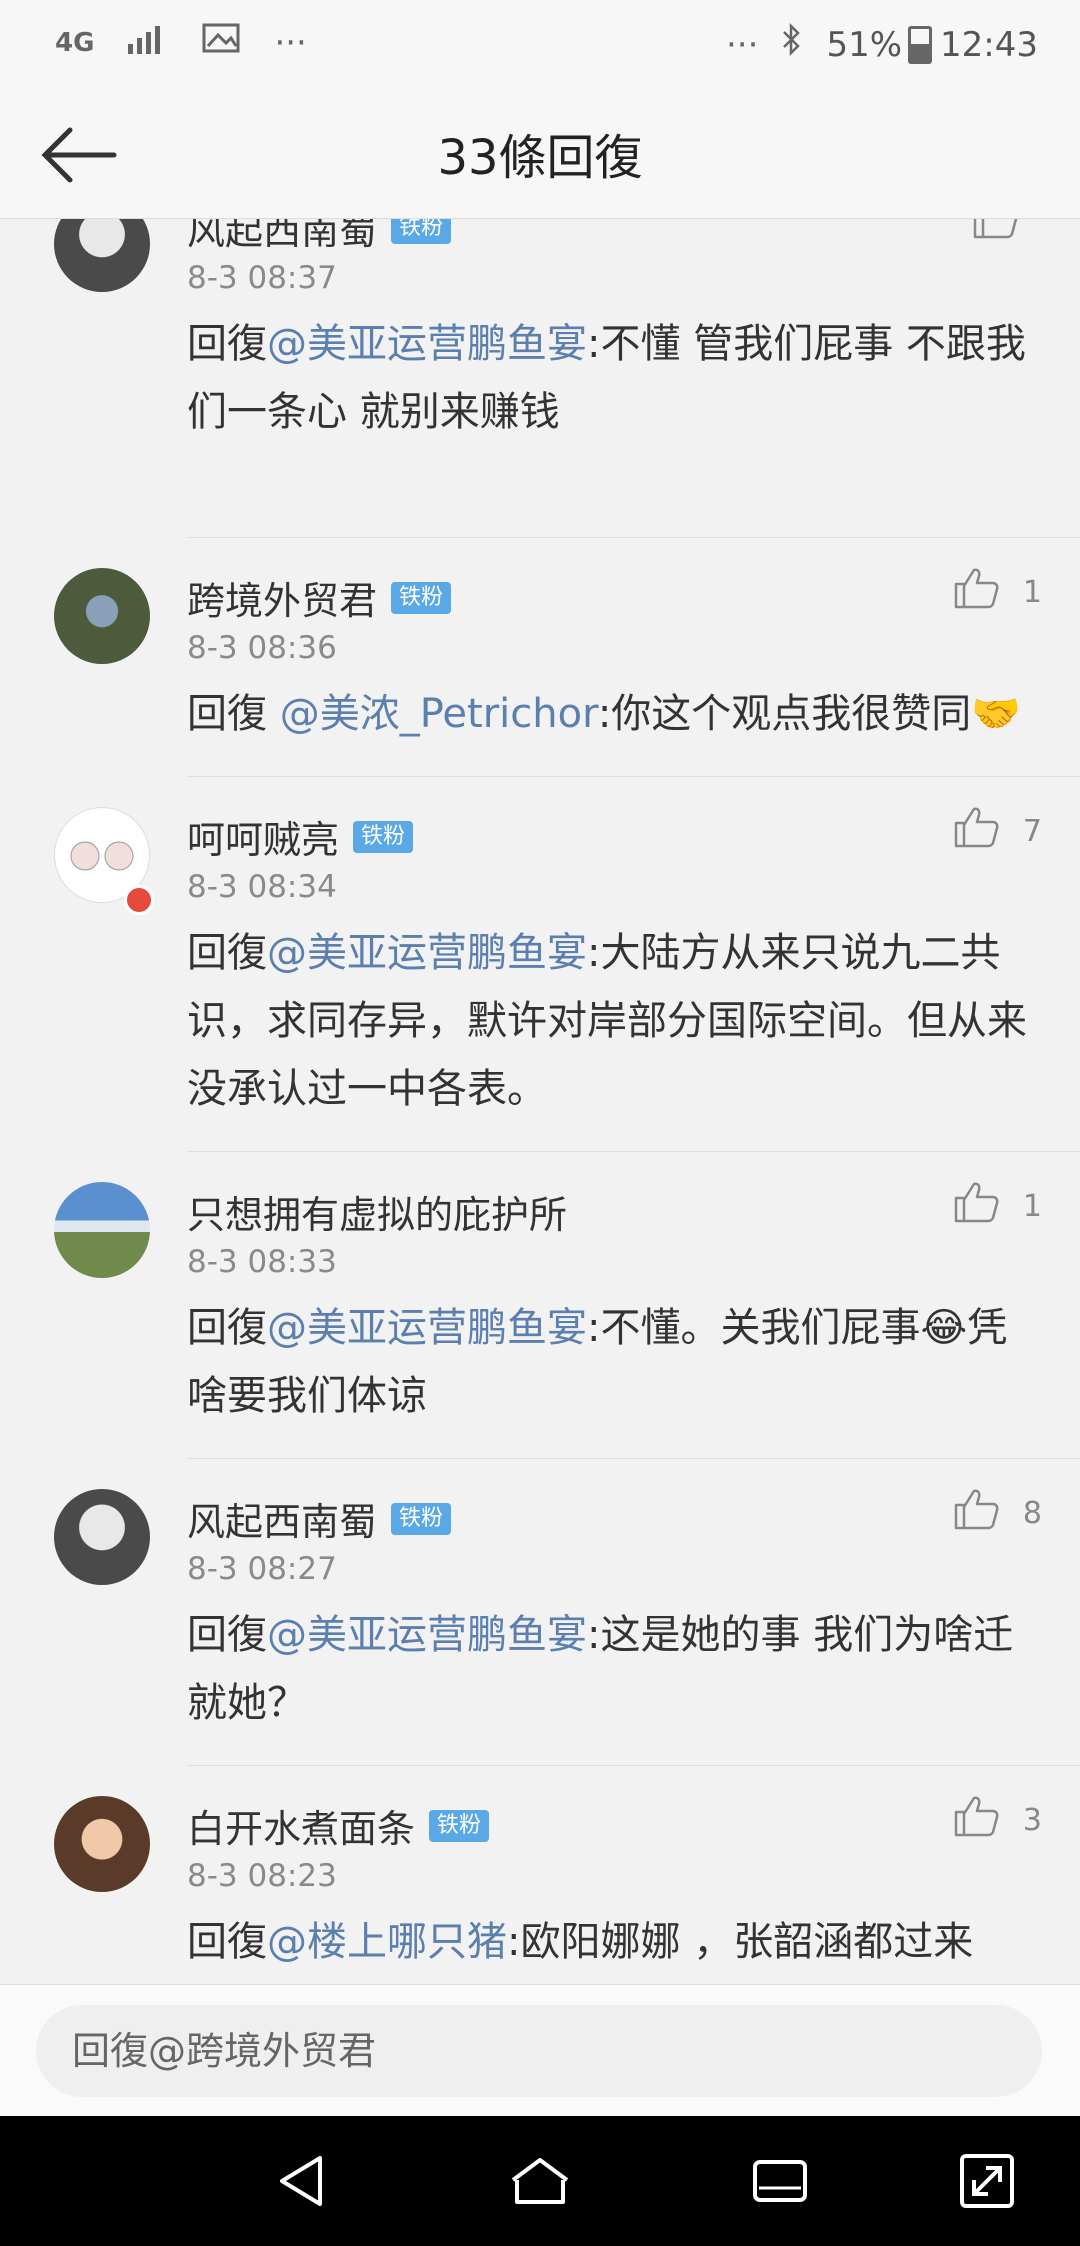 The height and width of the screenshot is (2246, 1080). Describe the element at coordinates (987, 2181) in the screenshot. I see `expand-icon` at that location.